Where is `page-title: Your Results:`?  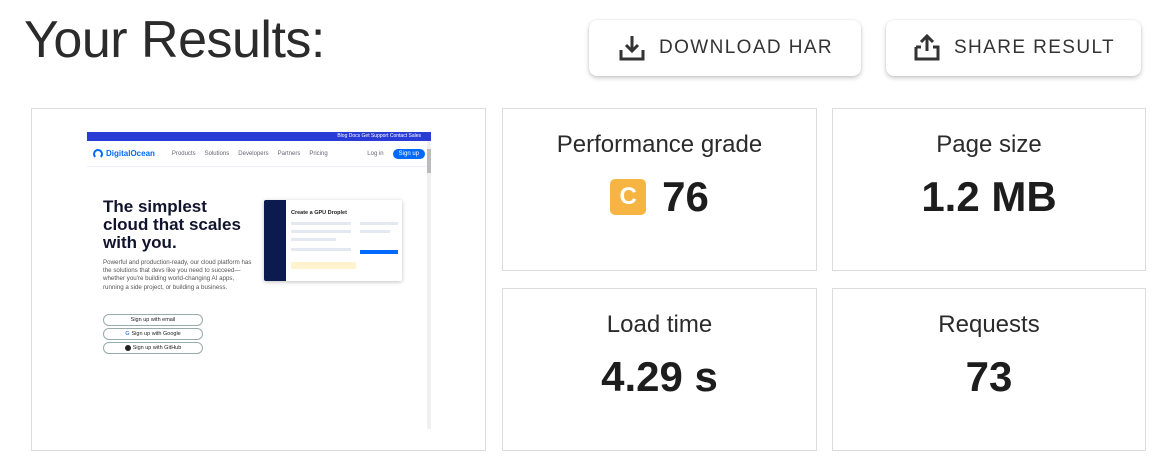 page-title: Your Results: is located at coordinates (174, 40).